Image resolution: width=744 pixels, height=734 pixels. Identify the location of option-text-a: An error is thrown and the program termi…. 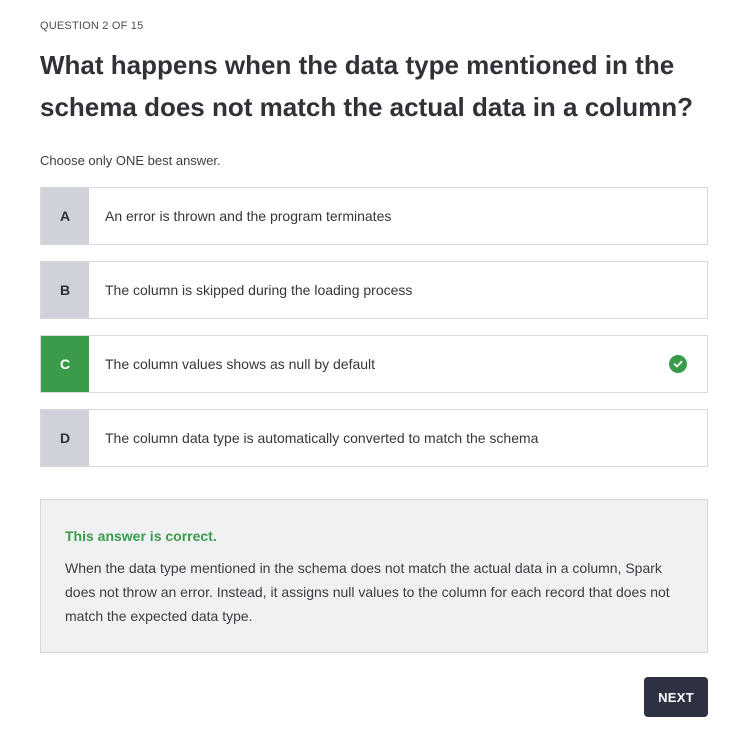
(248, 216).